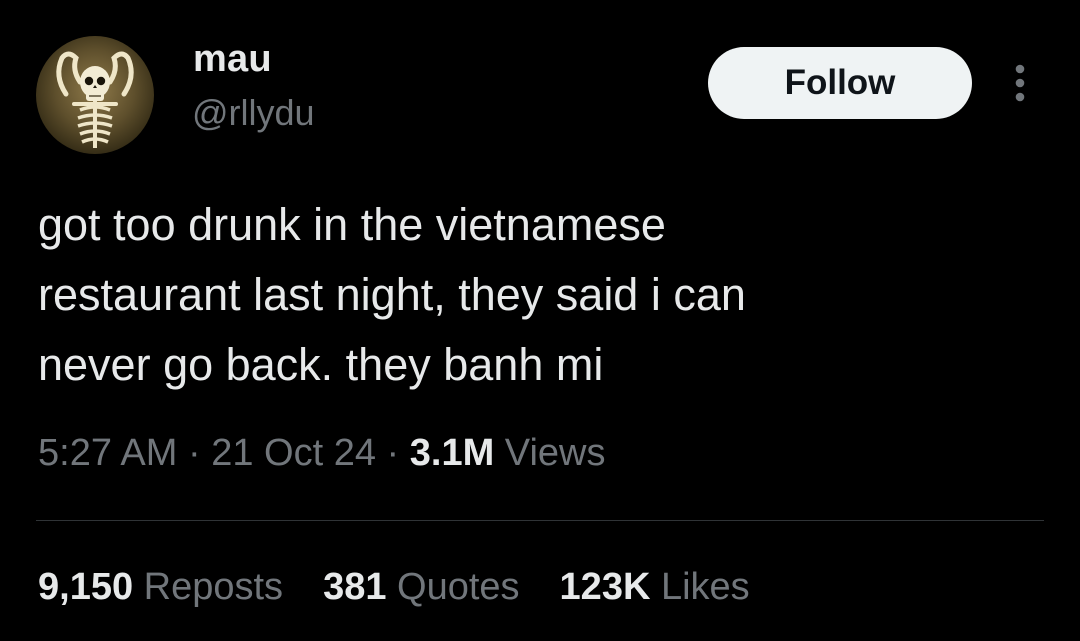 The image size is (1080, 641). Describe the element at coordinates (352, 224) in the screenshot. I see `tweet-text-line: got too drunk in the vietnamese` at that location.